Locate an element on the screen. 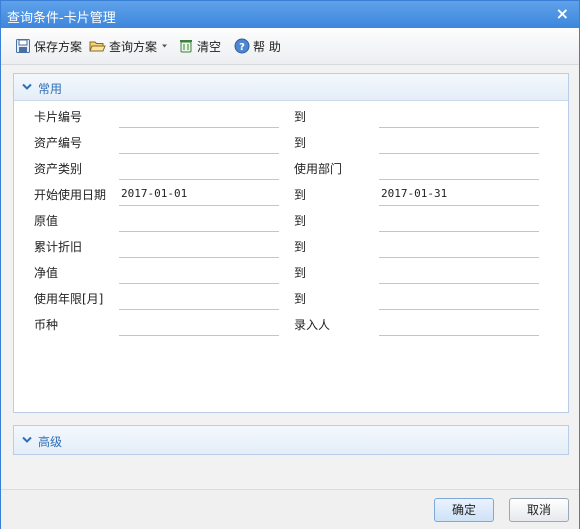 The width and height of the screenshot is (580, 529). asset-no-from-input is located at coordinates (199, 141).